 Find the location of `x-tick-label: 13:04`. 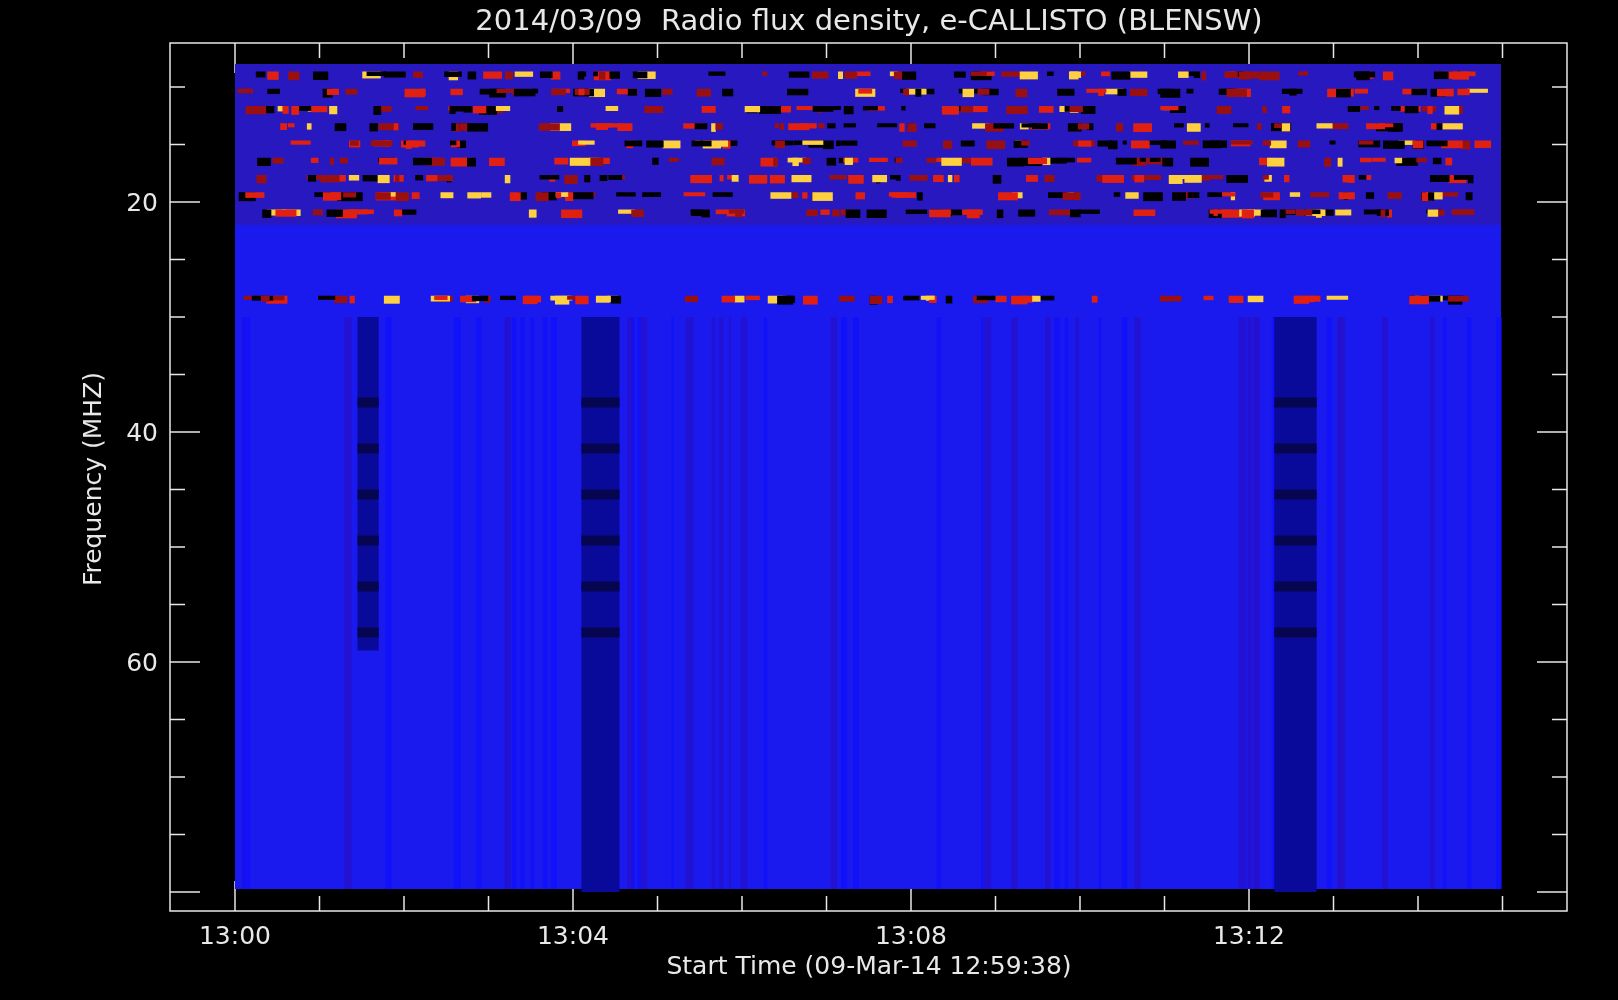

x-tick-label: 13:04 is located at coordinates (573, 935).